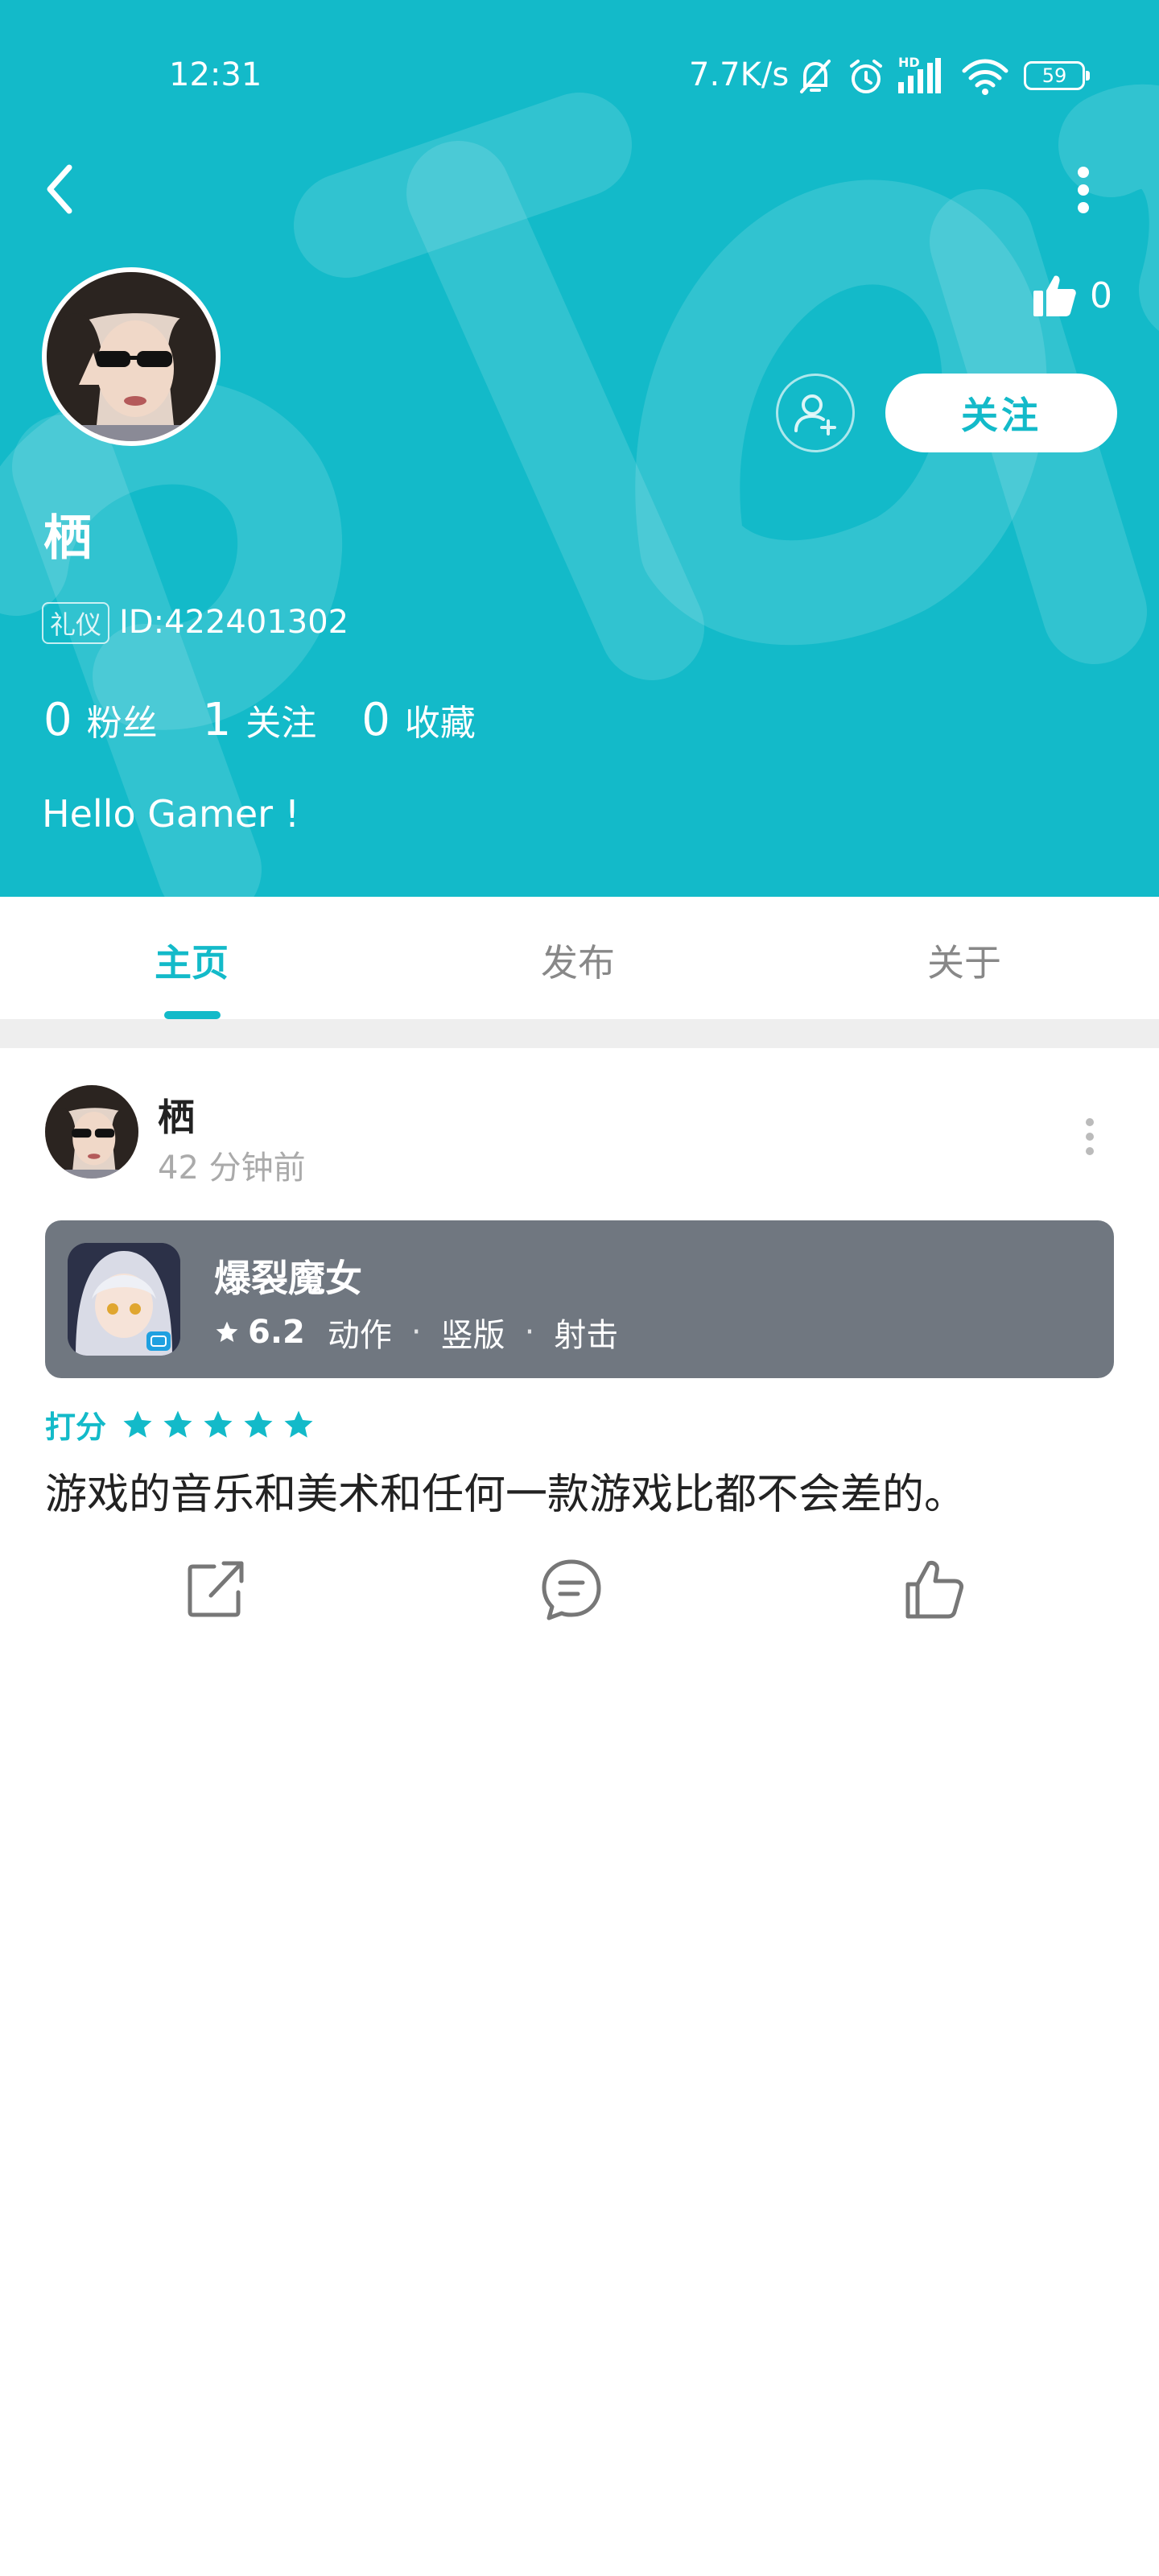  Describe the element at coordinates (440, 723) in the screenshot. I see `stat-label: 收藏` at that location.